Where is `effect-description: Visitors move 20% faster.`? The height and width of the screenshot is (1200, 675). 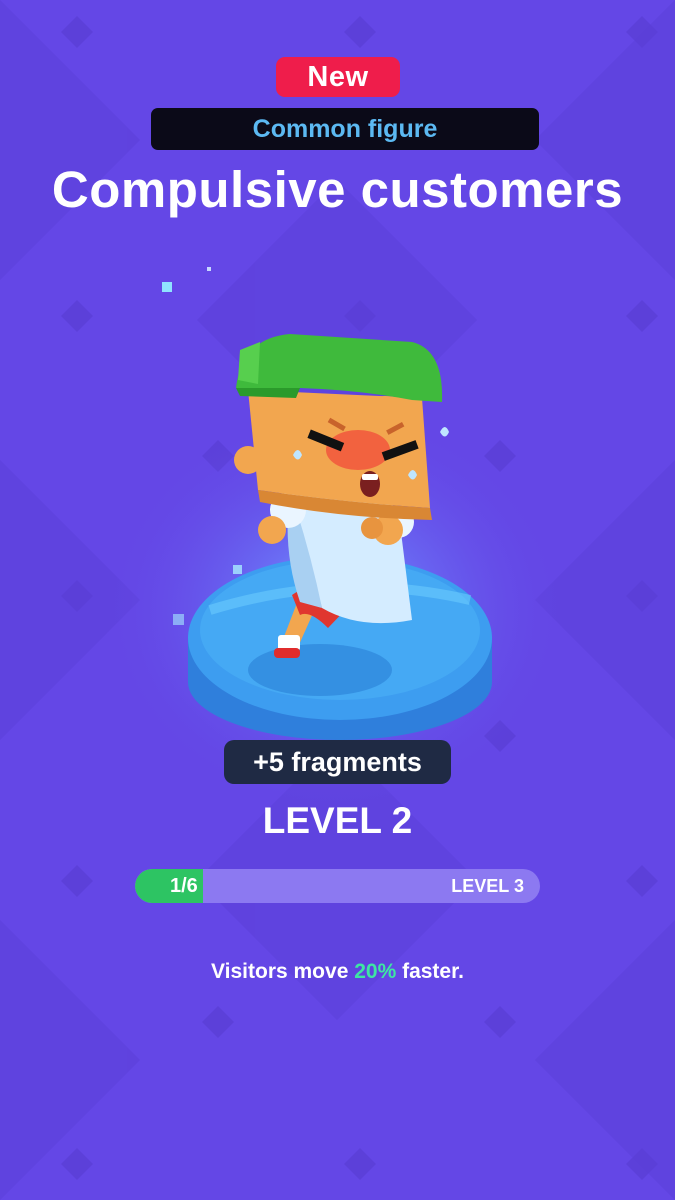 effect-description: Visitors move 20% faster. is located at coordinates (337, 972).